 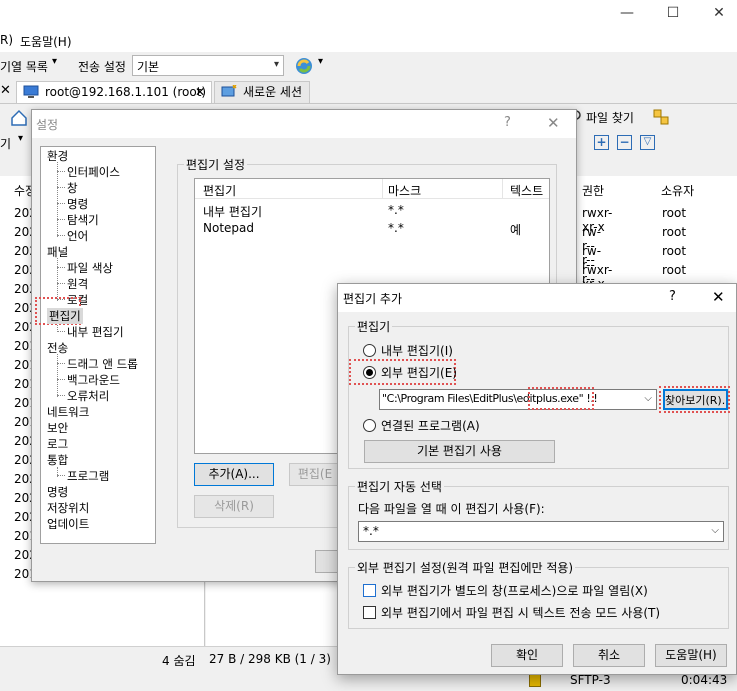 I want to click on new-session-icon, so click(x=229, y=91).